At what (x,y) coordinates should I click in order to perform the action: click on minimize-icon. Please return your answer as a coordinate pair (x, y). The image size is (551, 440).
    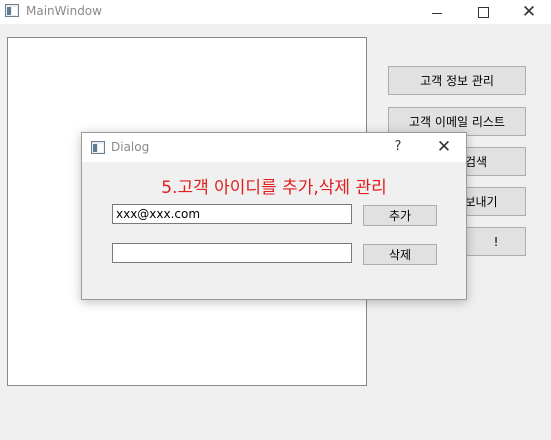
    Looking at the image, I should click on (437, 13).